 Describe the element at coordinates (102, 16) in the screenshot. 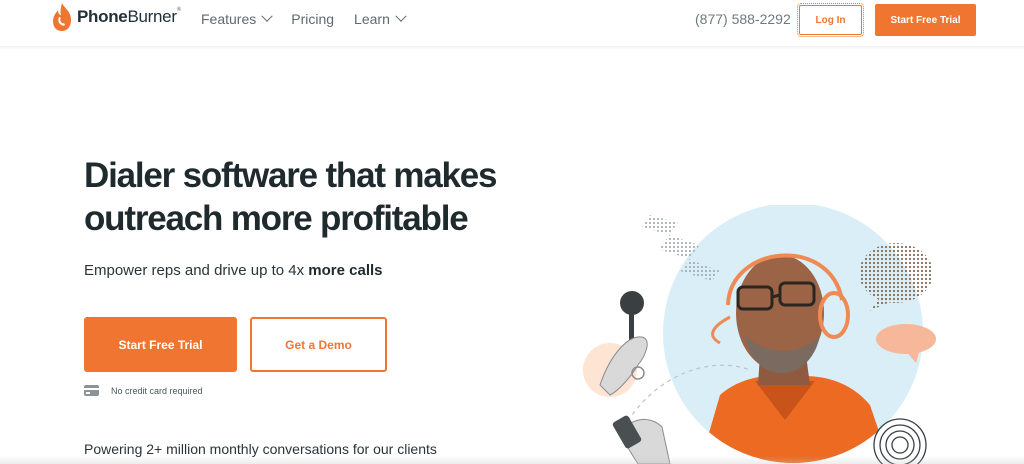

I see `brand-name-bold: Phone` at that location.